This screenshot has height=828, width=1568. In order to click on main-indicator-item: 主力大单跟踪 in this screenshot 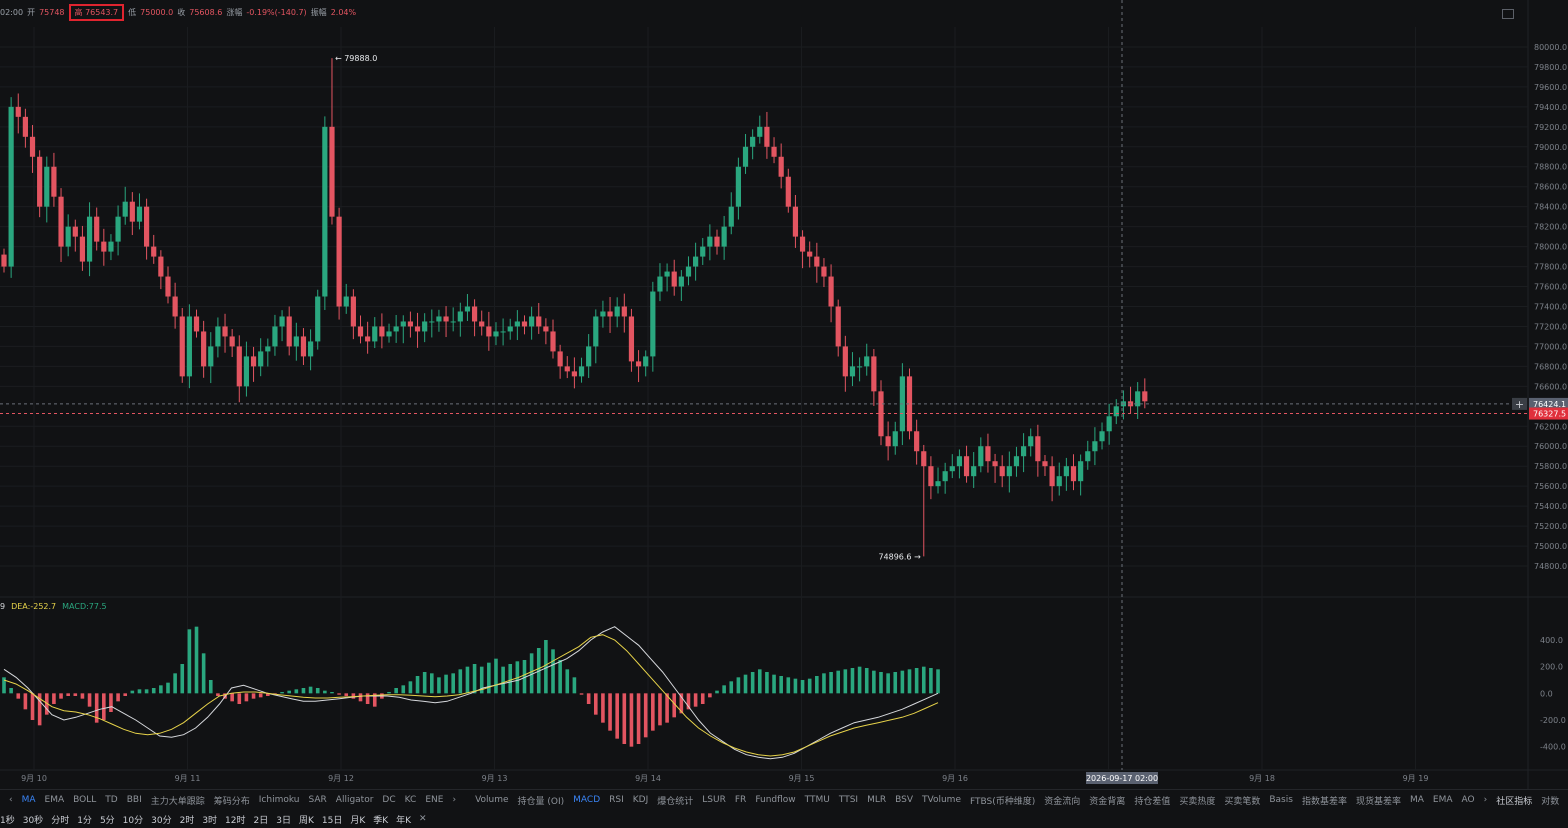, I will do `click(178, 800)`.